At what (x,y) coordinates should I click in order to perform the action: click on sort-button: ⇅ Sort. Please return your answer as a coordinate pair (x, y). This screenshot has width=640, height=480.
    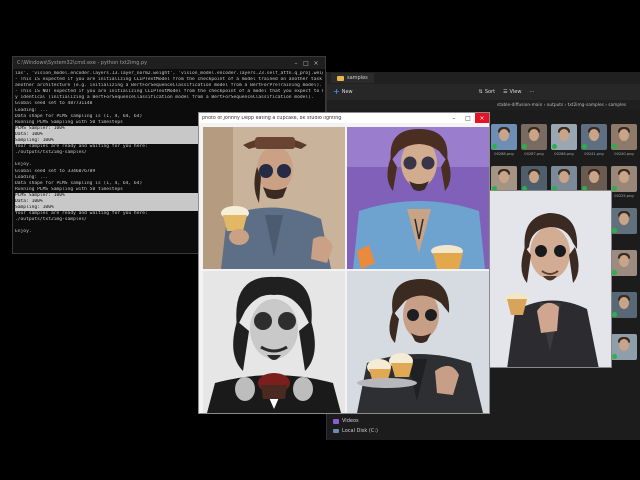
    Looking at the image, I should click on (487, 92).